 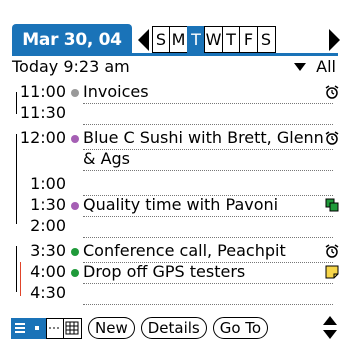 What do you see at coordinates (334, 40) in the screenshot?
I see `next-week-arrow-icon` at bounding box center [334, 40].